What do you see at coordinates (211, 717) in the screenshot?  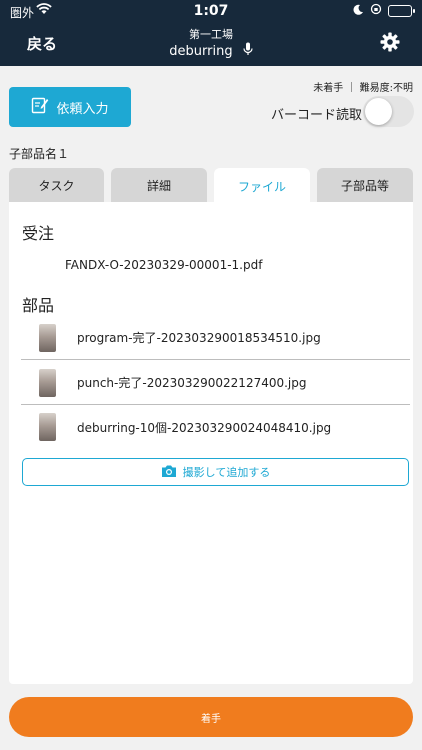 I see `start-button: 着手` at bounding box center [211, 717].